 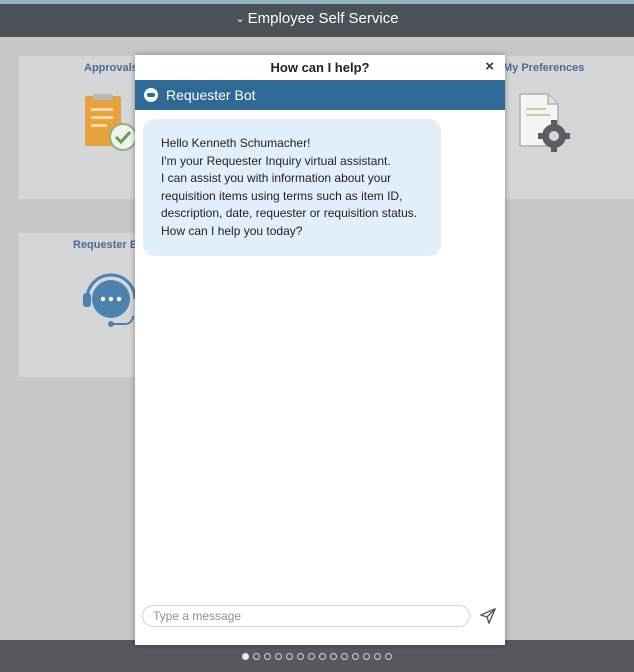 What do you see at coordinates (151, 95) in the screenshot?
I see `bot-icon` at bounding box center [151, 95].